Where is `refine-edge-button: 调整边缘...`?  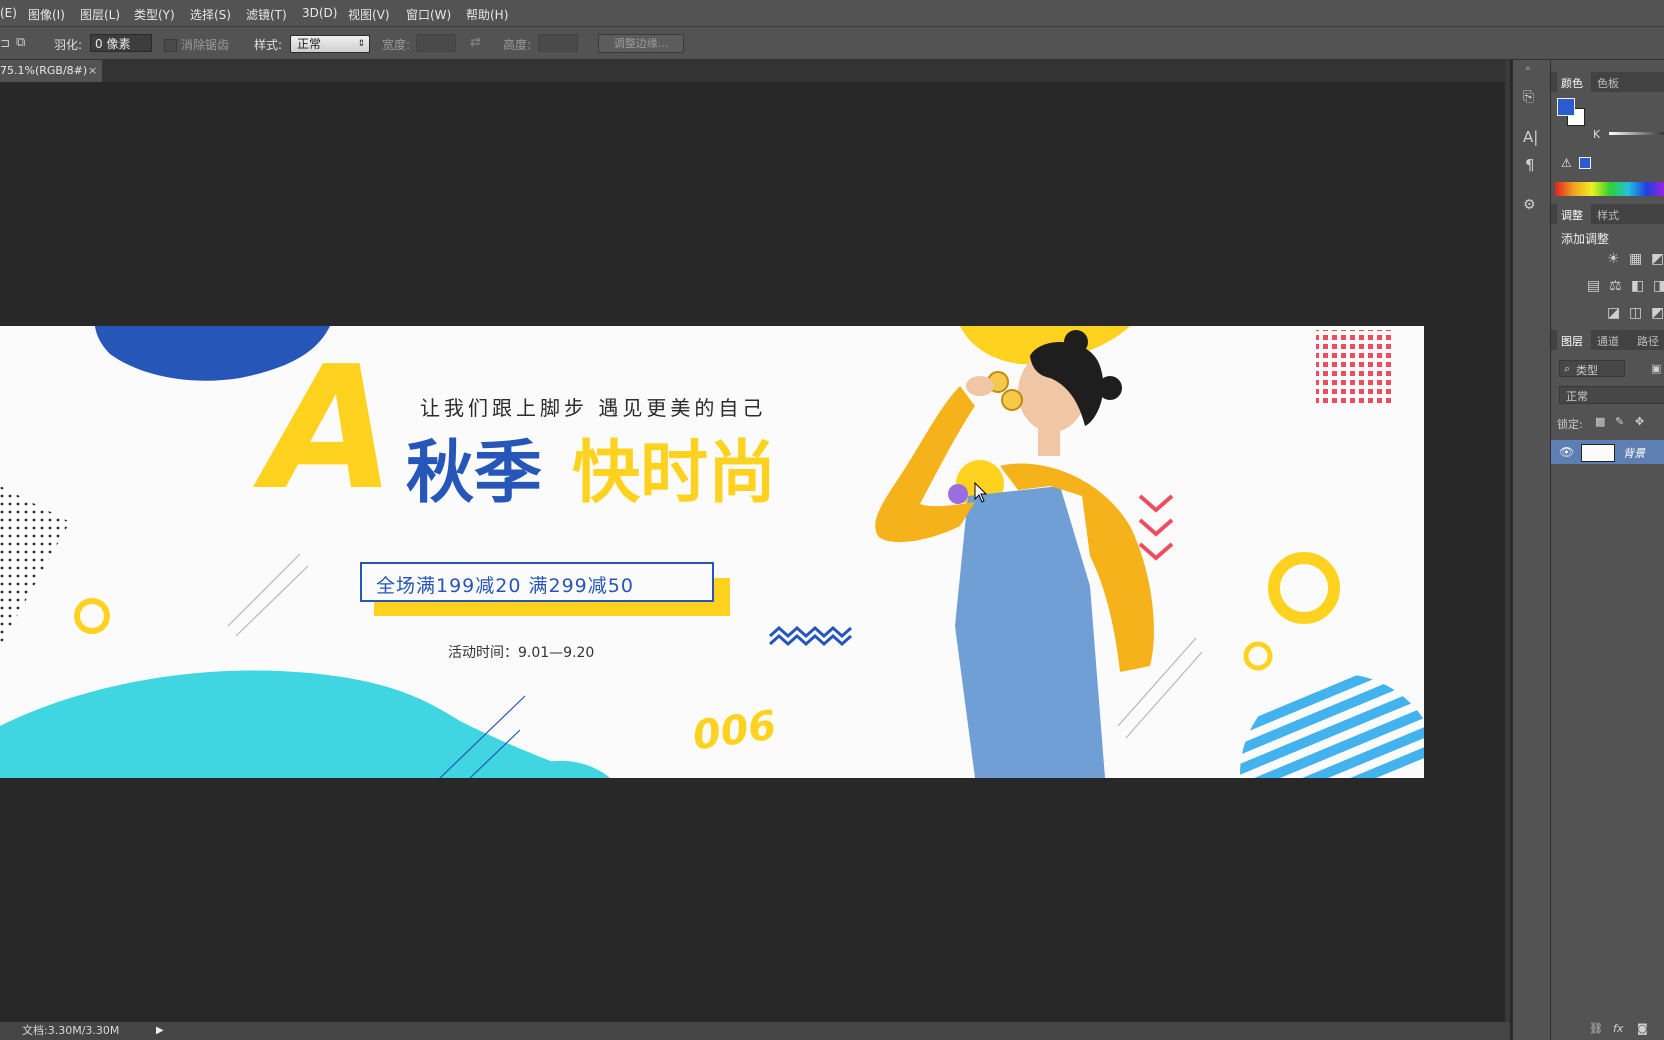 refine-edge-button: 调整边缘... is located at coordinates (641, 43).